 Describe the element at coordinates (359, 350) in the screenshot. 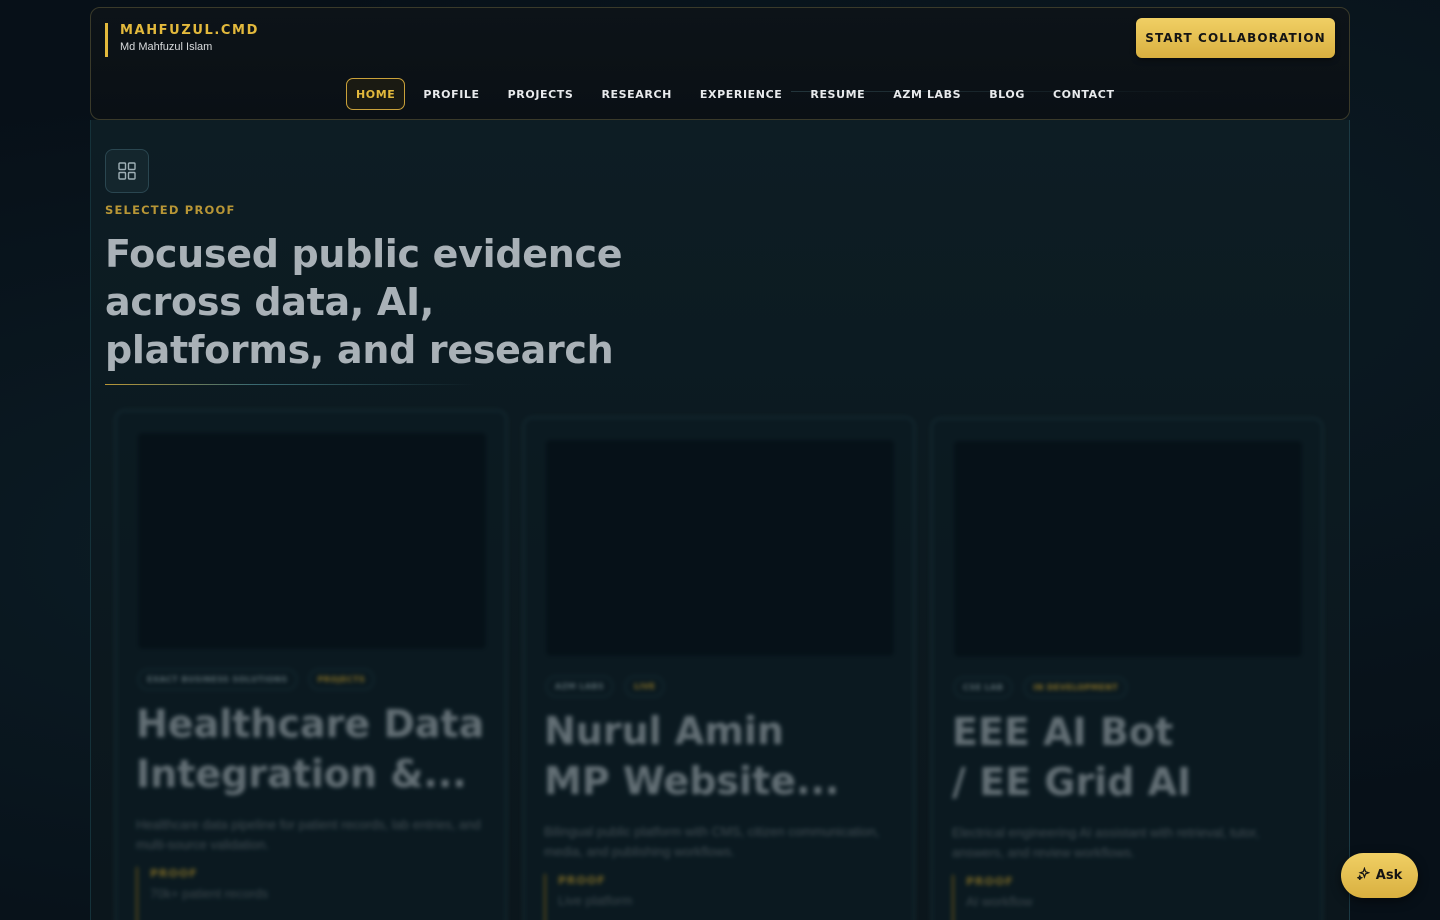

I see `headline-line: platforms, and research` at that location.